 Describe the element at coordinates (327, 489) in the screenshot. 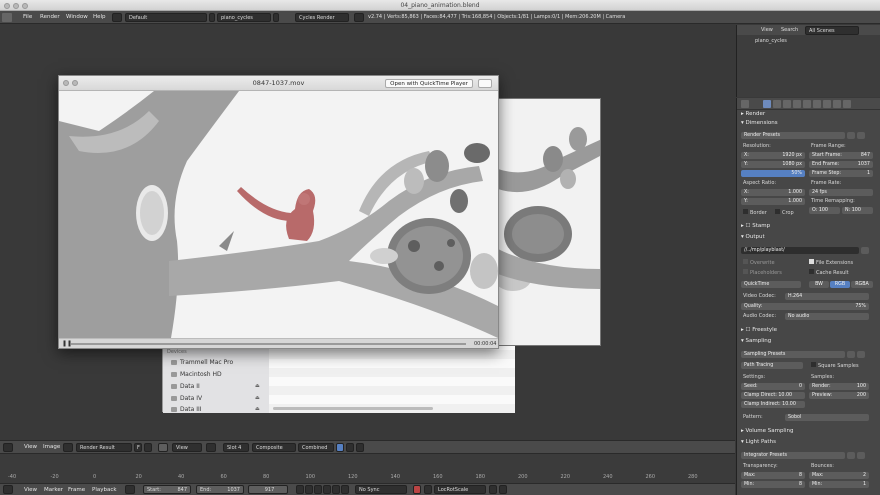

I see `play-icon` at that location.